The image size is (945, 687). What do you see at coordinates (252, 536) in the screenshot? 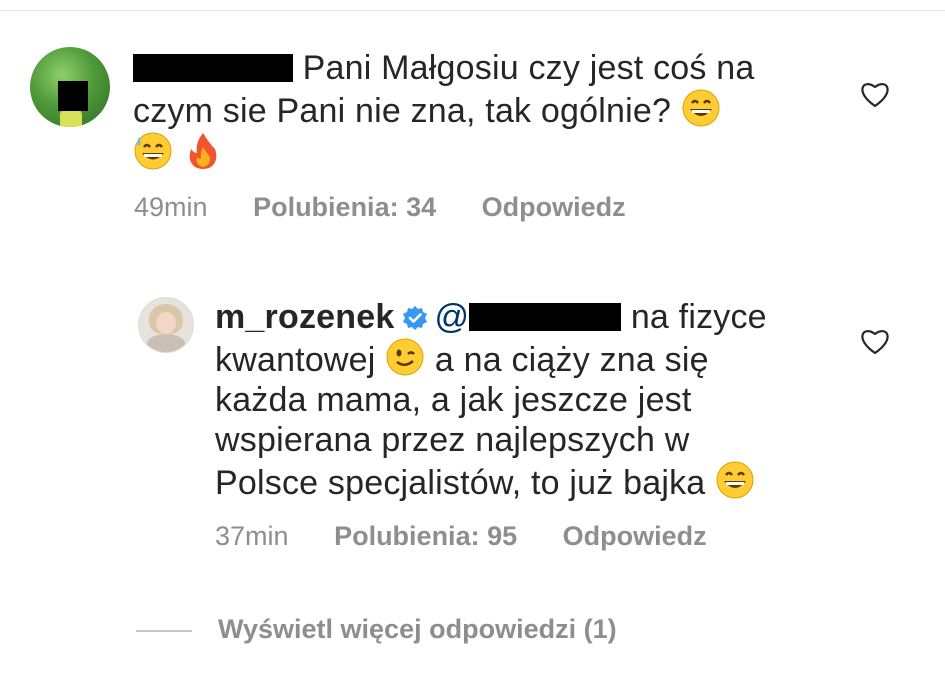
I see `reply-time: 37min` at bounding box center [252, 536].